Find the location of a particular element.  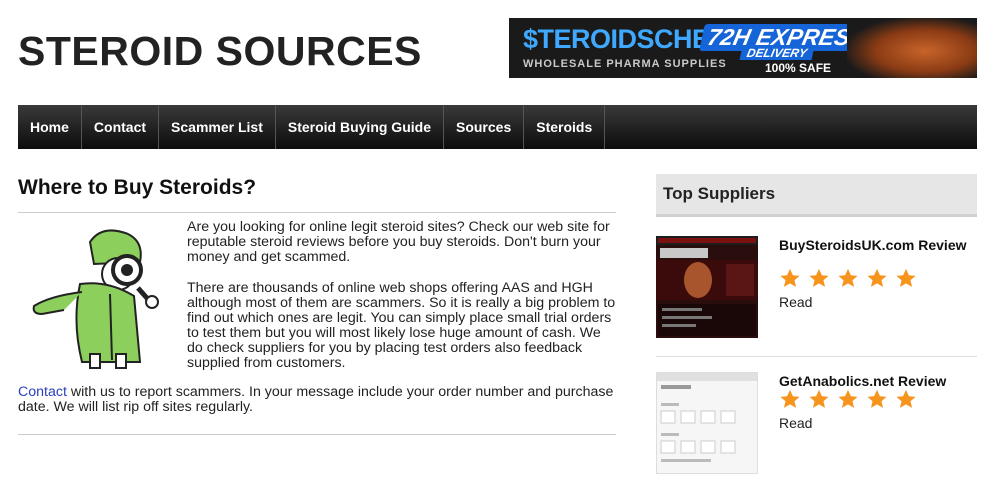

nav-buying-guide: Steroid Buying Guide is located at coordinates (360, 127).